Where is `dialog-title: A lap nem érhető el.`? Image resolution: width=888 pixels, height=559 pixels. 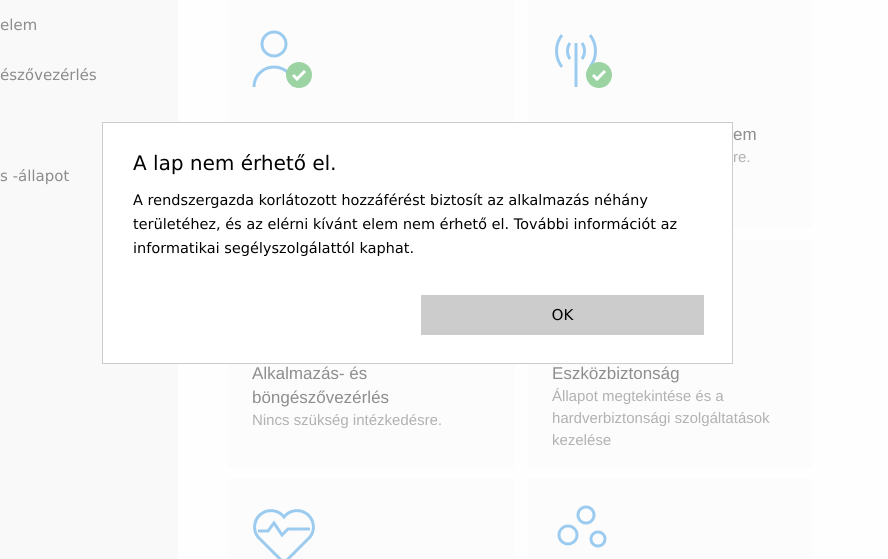 dialog-title: A lap nem érhető el. is located at coordinates (235, 163).